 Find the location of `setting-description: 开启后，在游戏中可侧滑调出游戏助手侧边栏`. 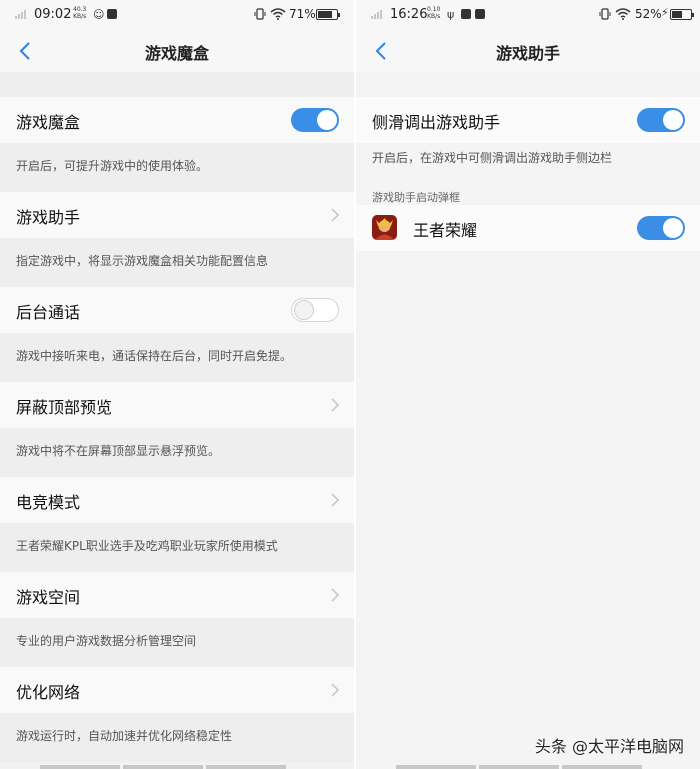

setting-description: 开启后，在游戏中可侧滑调出游戏助手侧边栏 is located at coordinates (528, 166).